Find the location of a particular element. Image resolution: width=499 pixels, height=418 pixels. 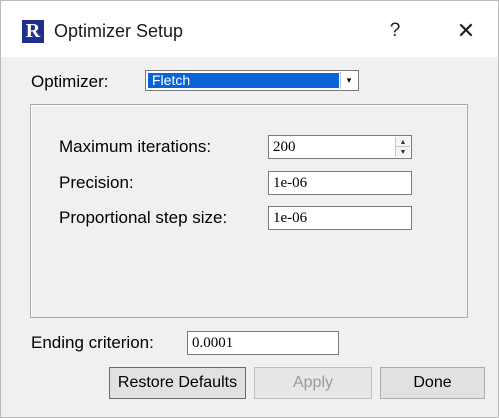

help-icon: ? is located at coordinates (395, 30).